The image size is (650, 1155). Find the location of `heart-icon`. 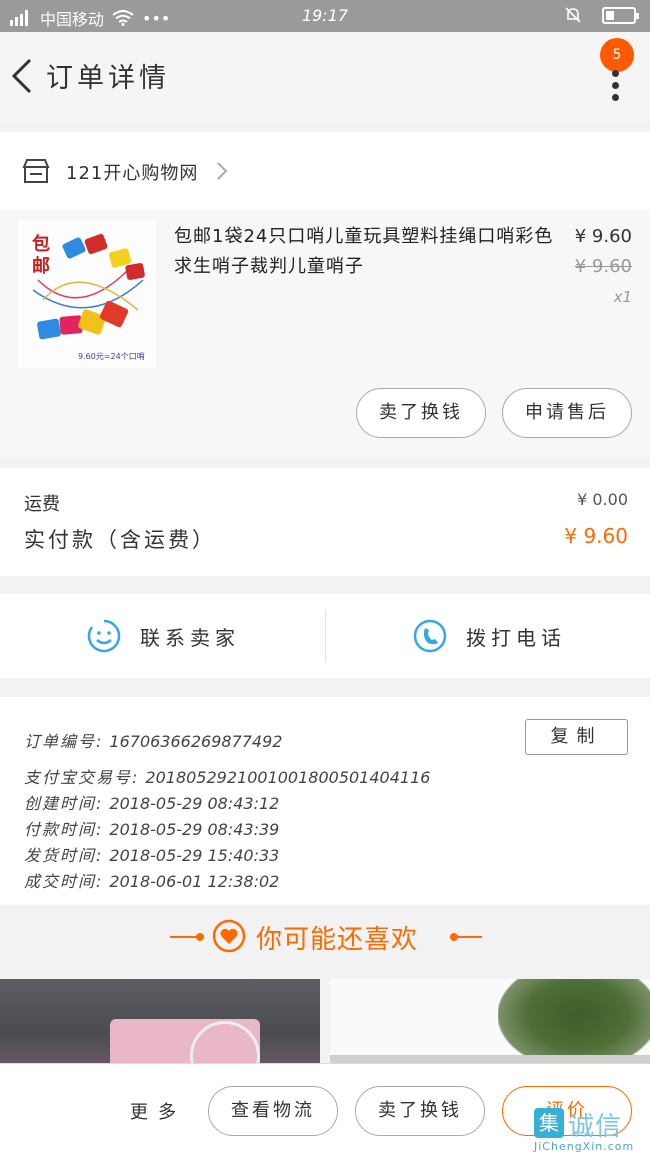

heart-icon is located at coordinates (229, 936).